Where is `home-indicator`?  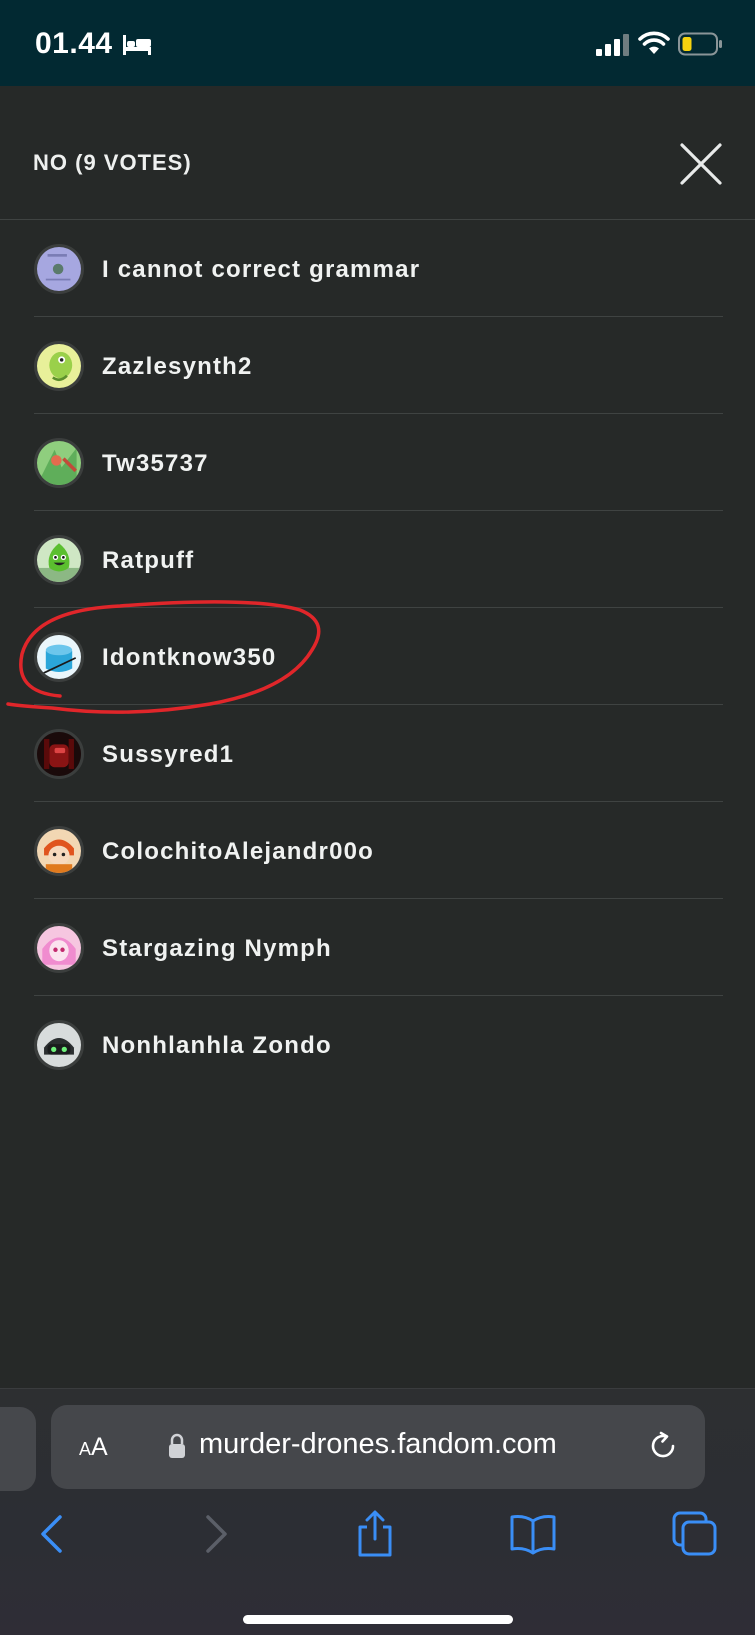
home-indicator is located at coordinates (378, 1619).